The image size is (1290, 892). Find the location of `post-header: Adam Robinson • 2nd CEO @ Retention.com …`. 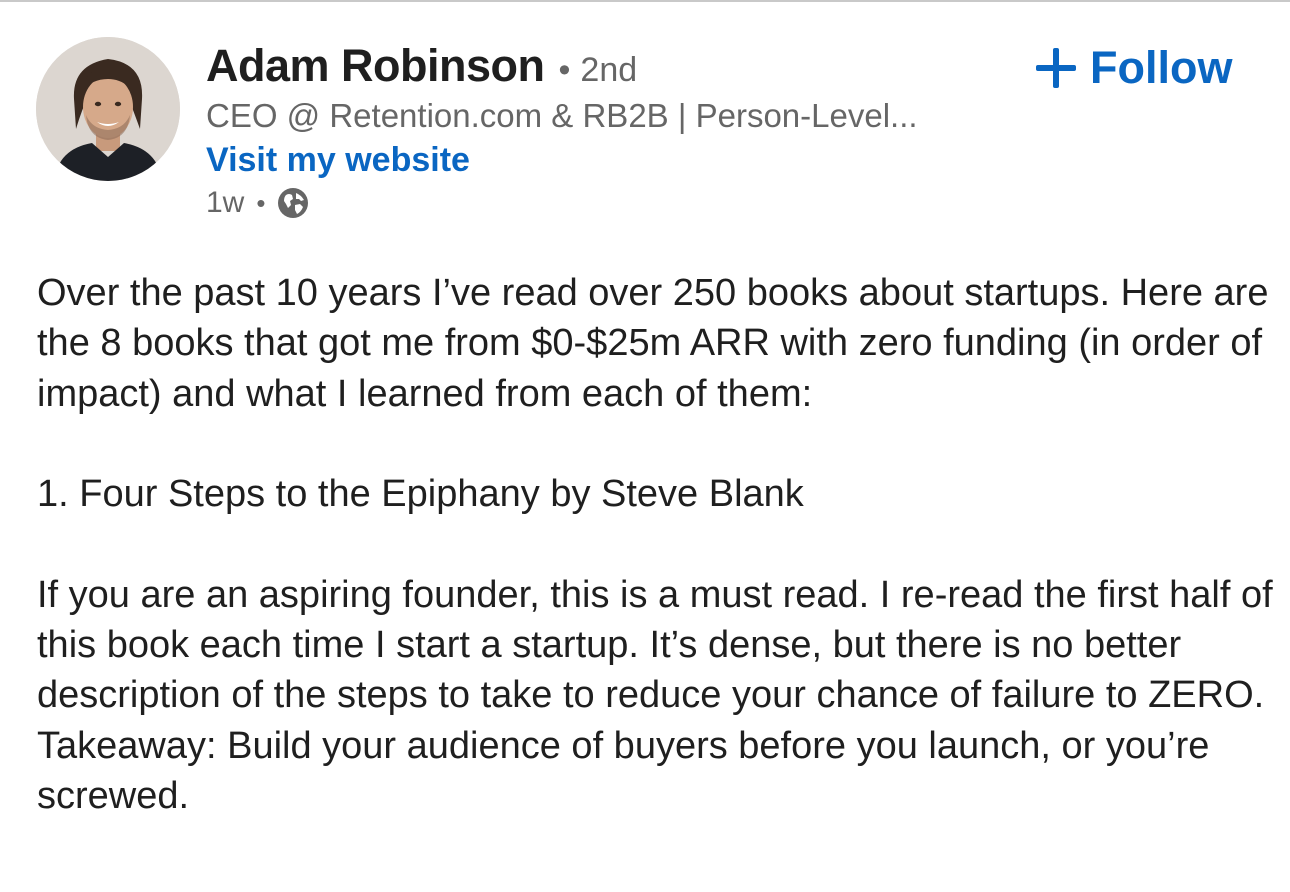

post-header: Adam Robinson • 2nd CEO @ Retention.com … is located at coordinates (616, 132).